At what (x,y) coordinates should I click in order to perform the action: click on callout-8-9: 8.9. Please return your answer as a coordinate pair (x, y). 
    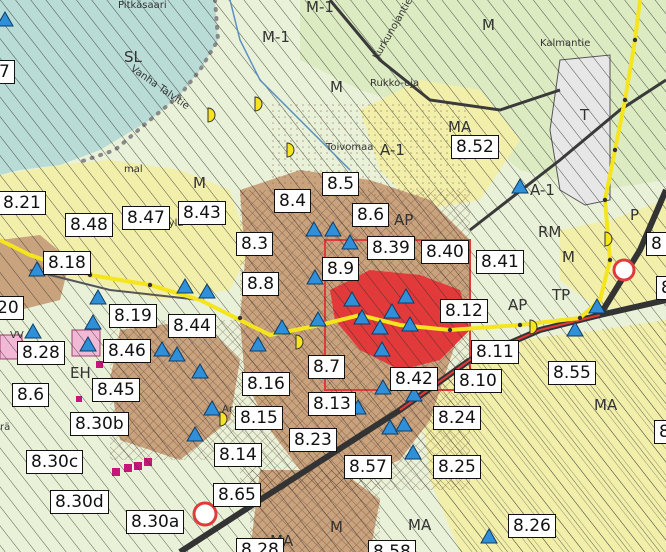
    Looking at the image, I should click on (341, 269).